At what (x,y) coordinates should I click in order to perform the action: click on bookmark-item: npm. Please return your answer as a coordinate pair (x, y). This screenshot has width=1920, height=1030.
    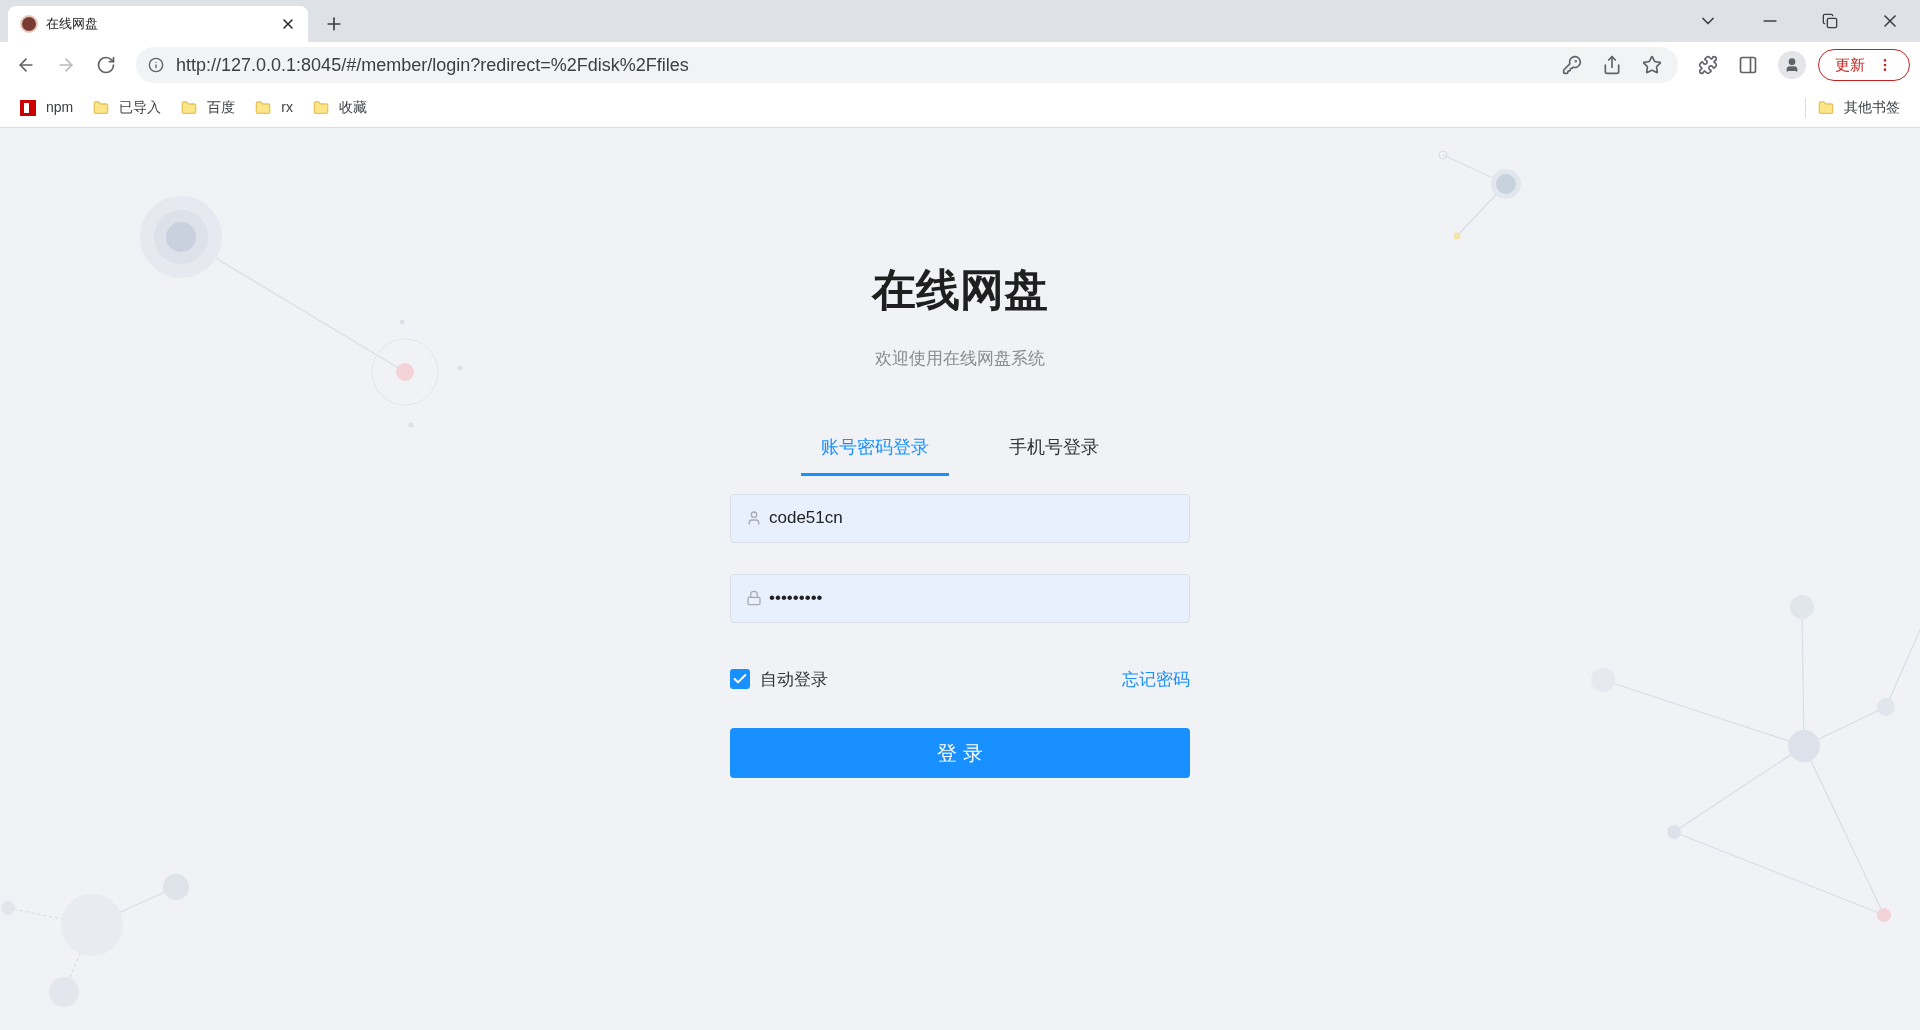
    Looking at the image, I should click on (47, 107).